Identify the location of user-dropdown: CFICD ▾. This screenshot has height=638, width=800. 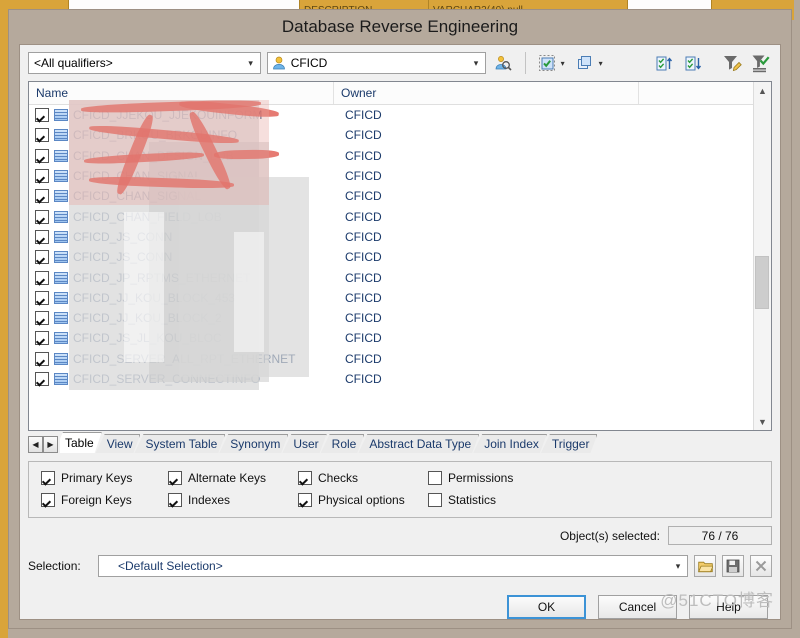
(376, 63).